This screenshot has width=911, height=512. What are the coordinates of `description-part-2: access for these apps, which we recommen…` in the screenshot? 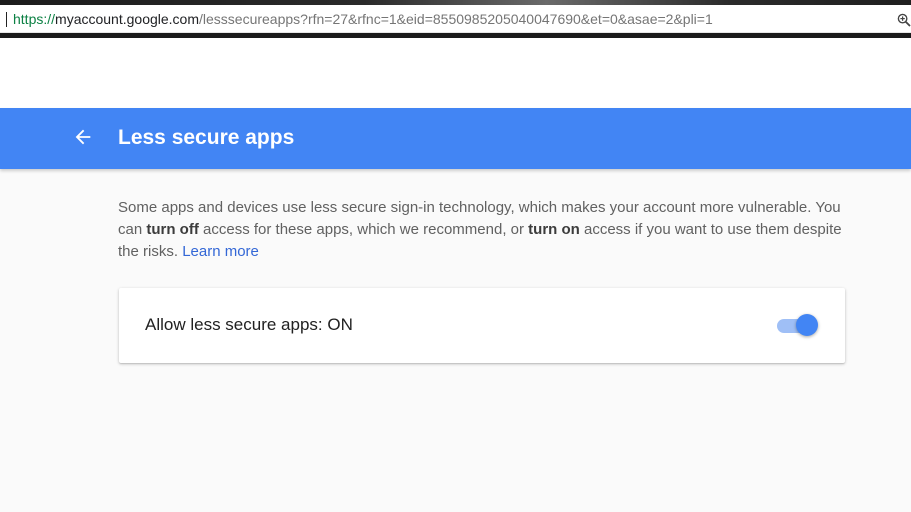 It's located at (363, 229).